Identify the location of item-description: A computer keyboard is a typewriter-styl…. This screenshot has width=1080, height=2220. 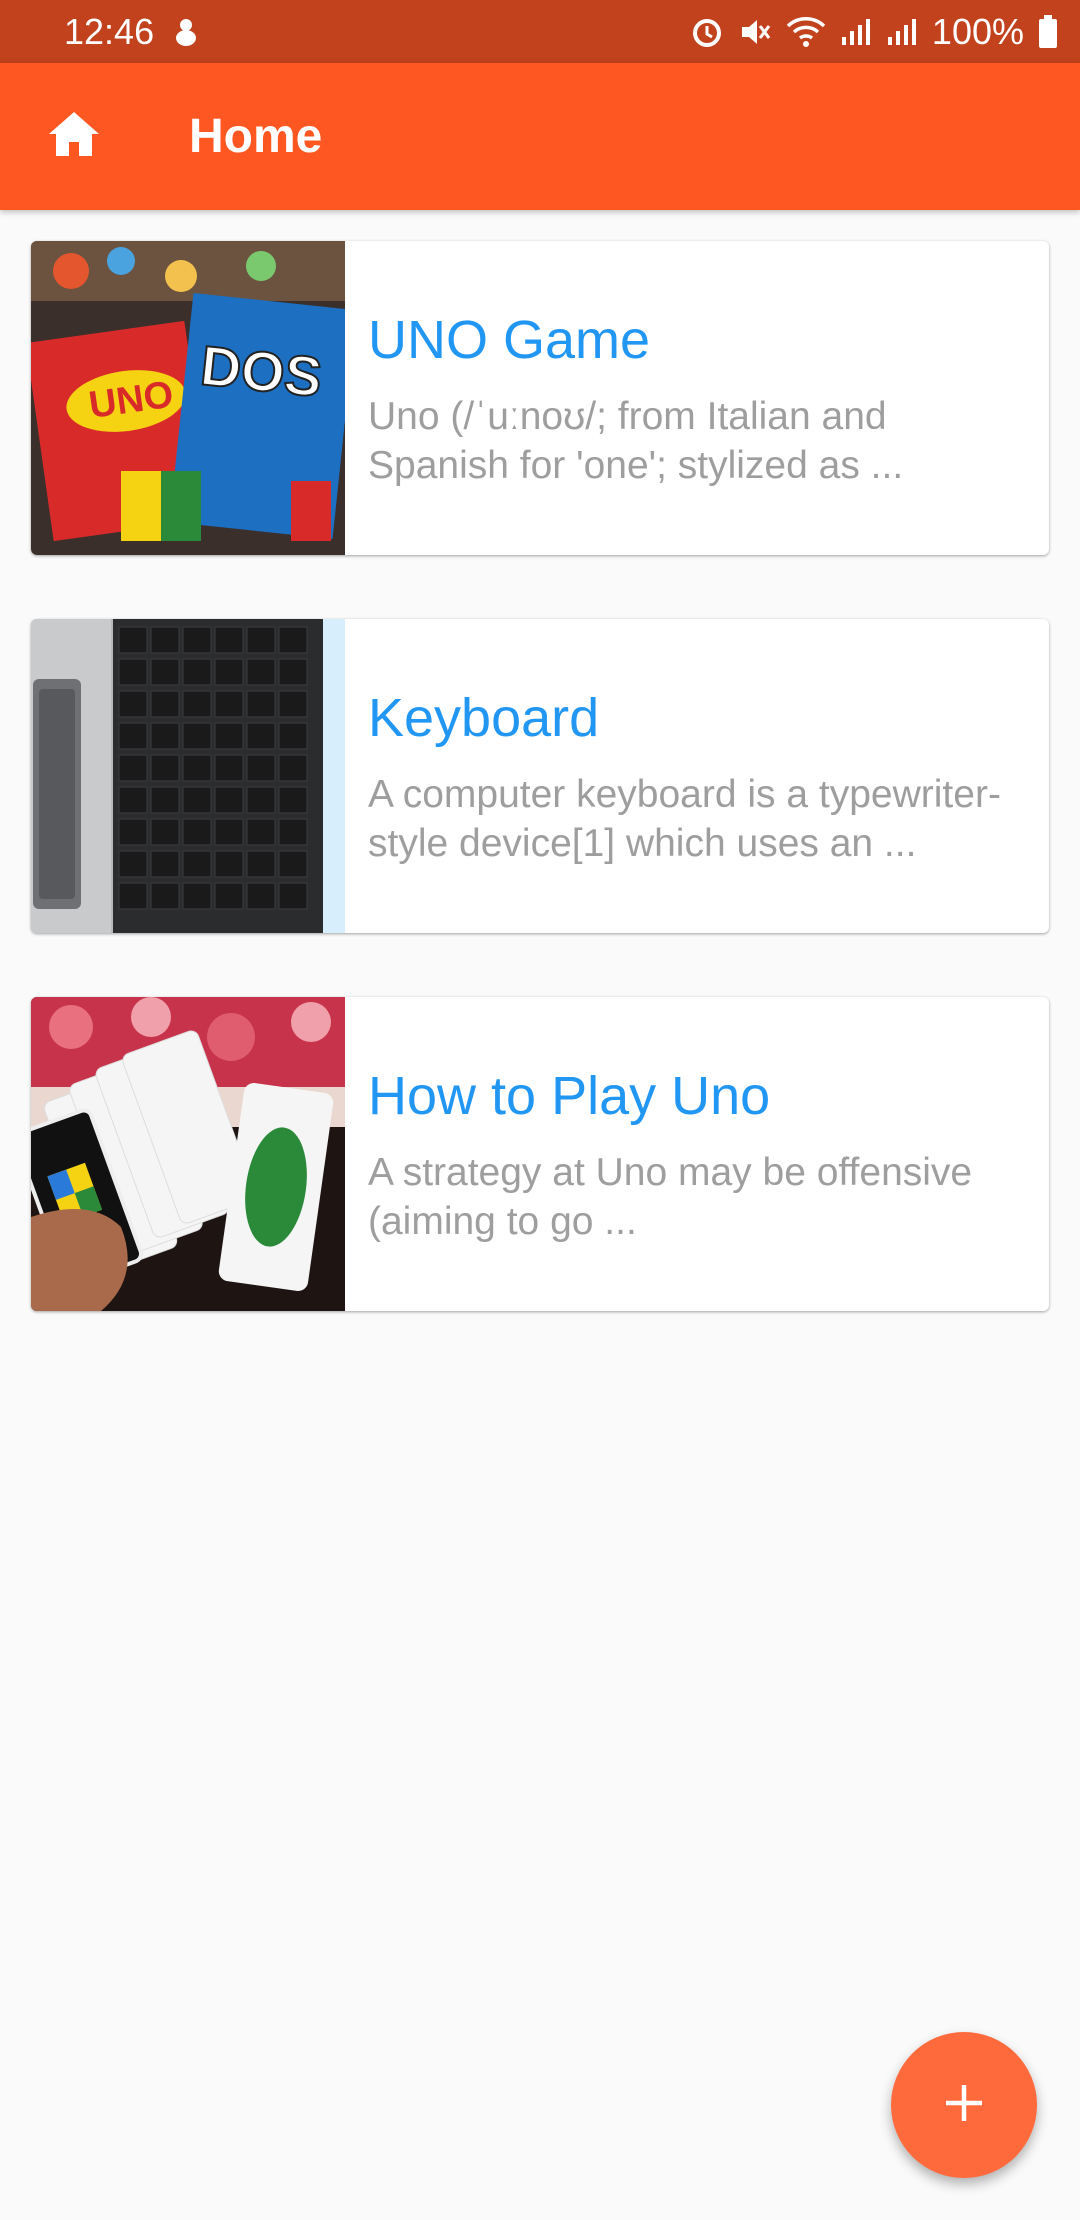
(684, 819).